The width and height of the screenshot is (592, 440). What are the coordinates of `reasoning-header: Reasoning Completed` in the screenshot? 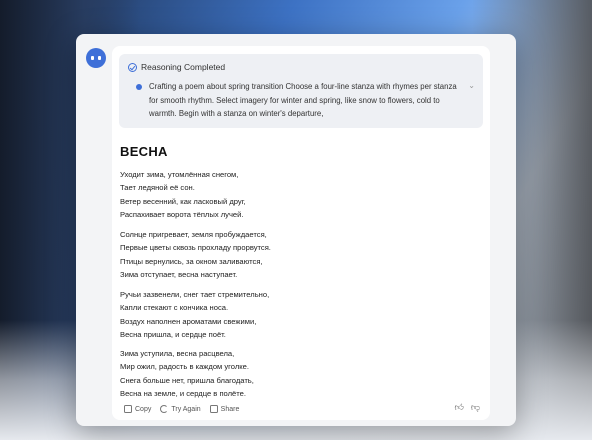 It's located at (176, 67).